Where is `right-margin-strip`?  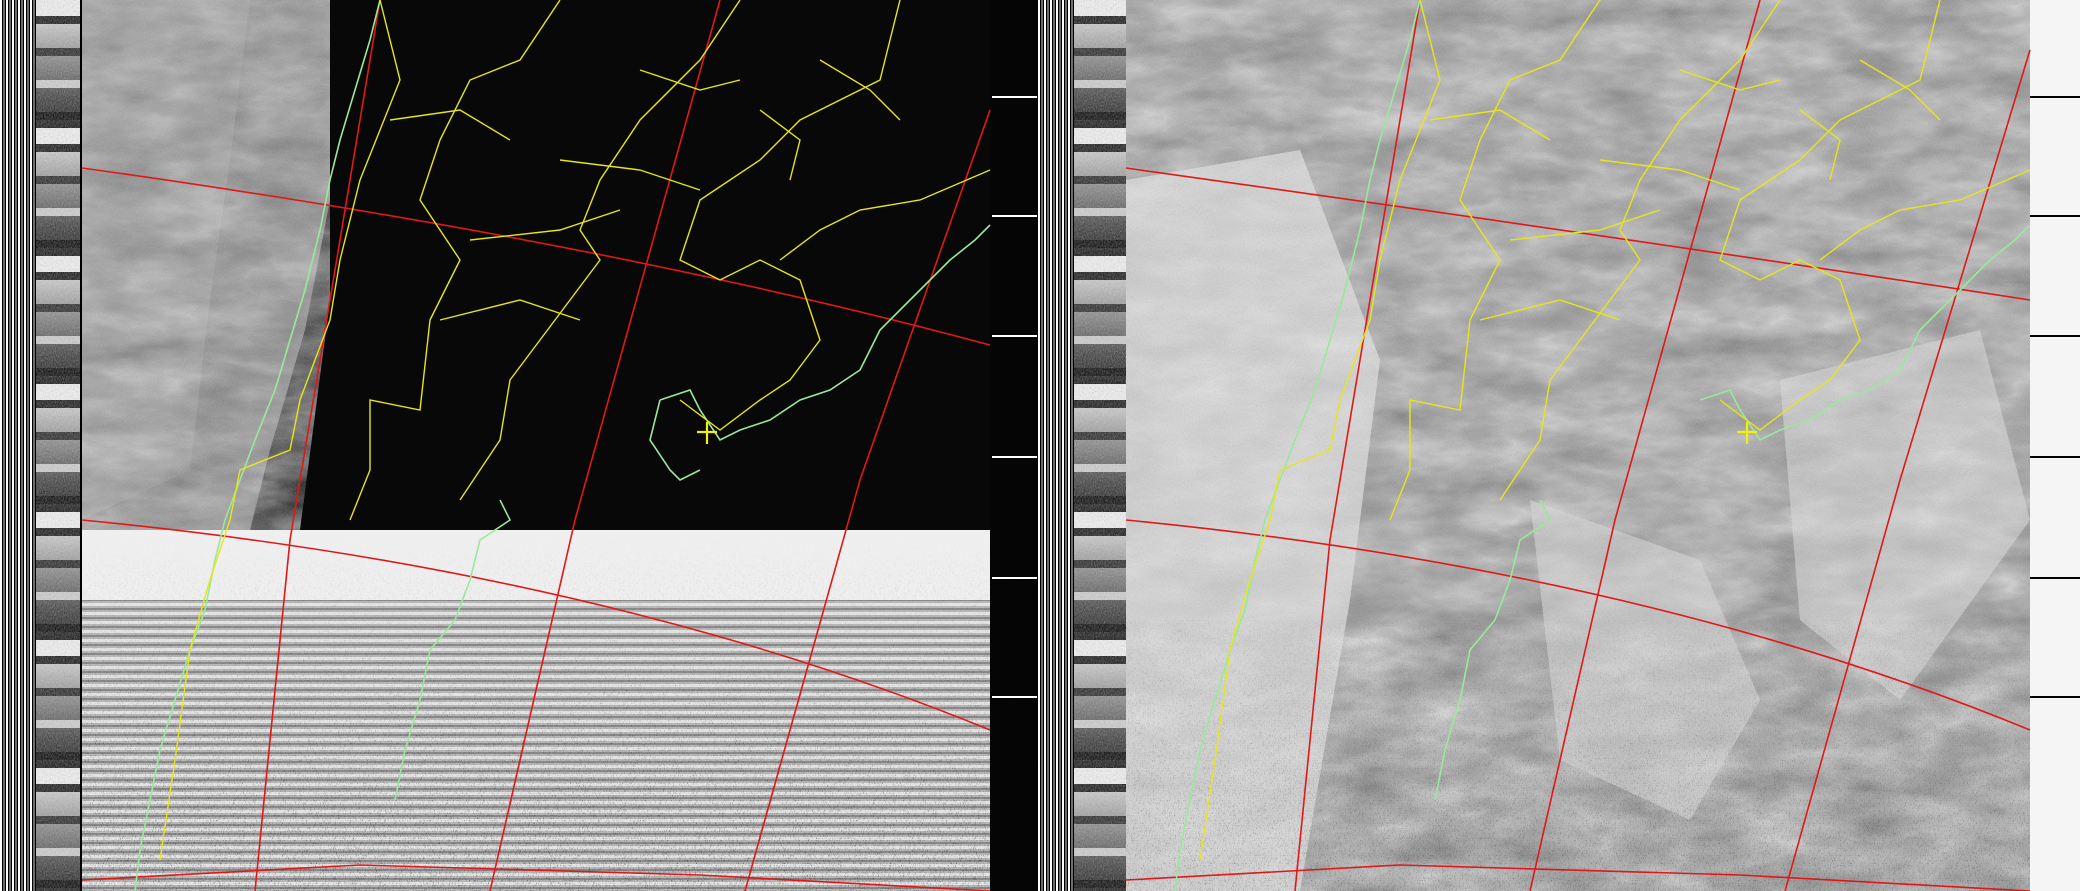
right-margin-strip is located at coordinates (2055, 445).